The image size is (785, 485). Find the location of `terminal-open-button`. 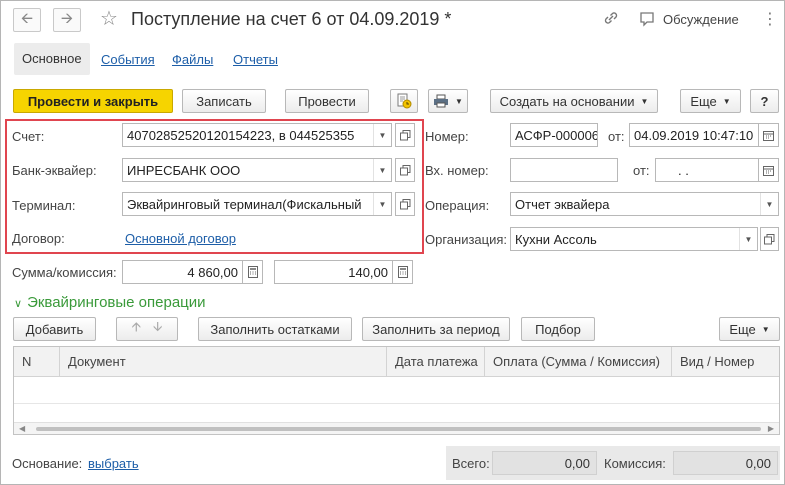

terminal-open-button is located at coordinates (405, 204).